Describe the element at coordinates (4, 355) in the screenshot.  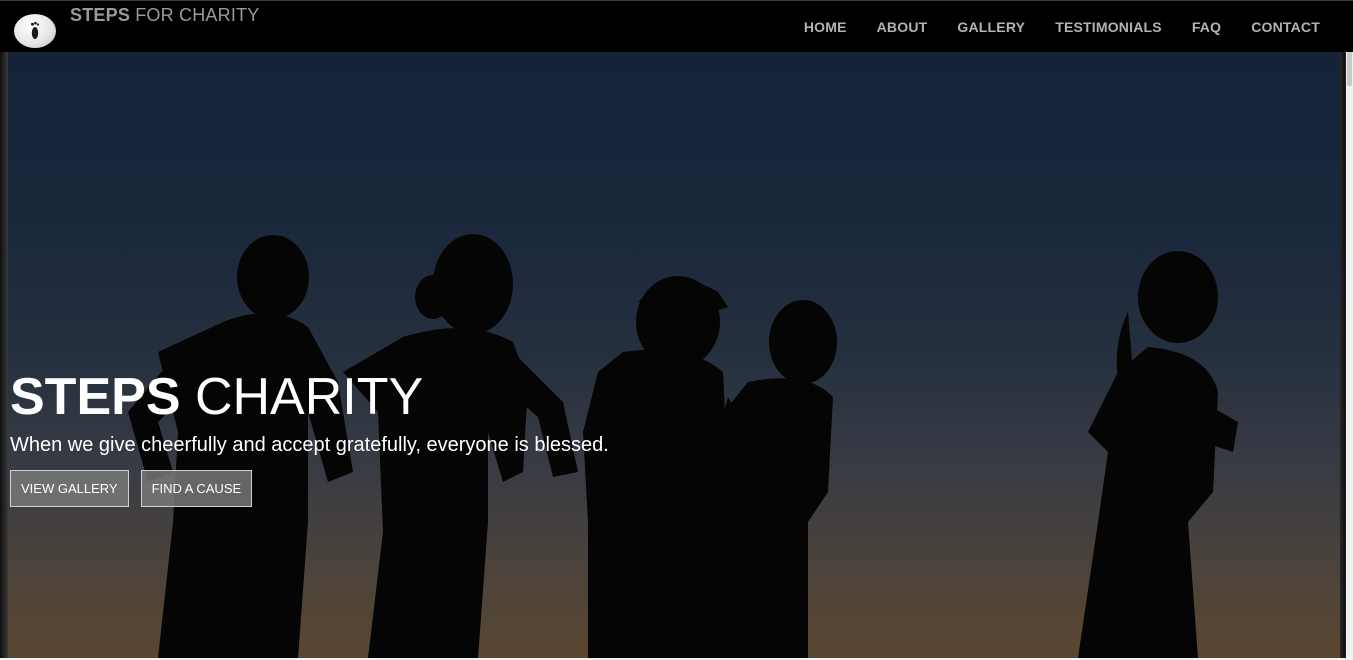
I see `hero-frame-left` at that location.